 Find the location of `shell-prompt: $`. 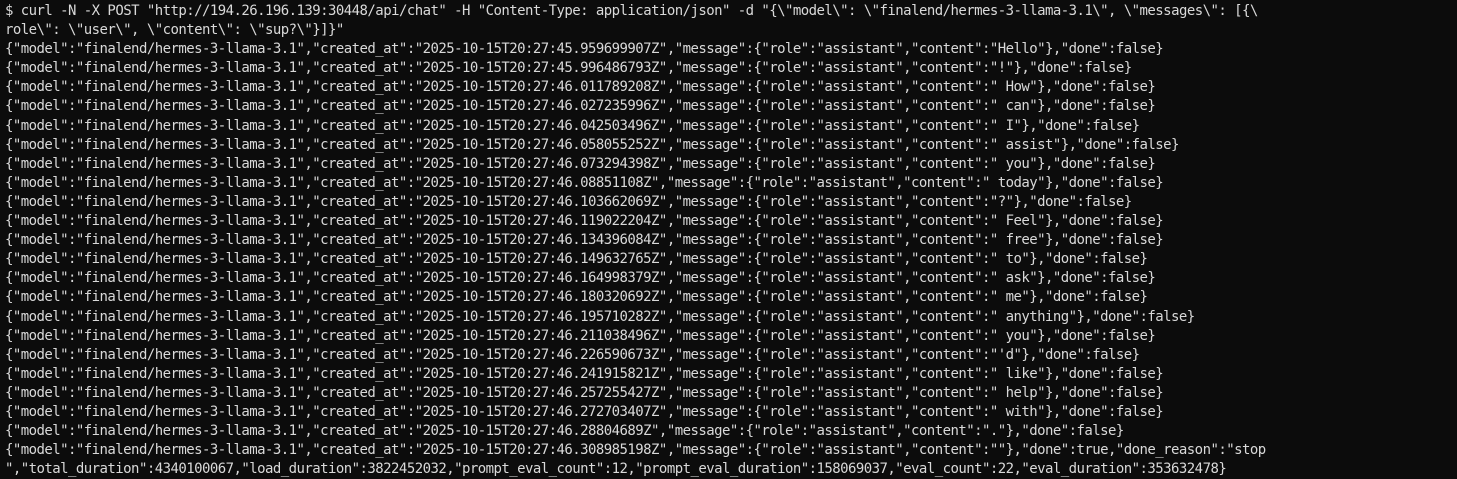

shell-prompt: $ is located at coordinates (9, 11).